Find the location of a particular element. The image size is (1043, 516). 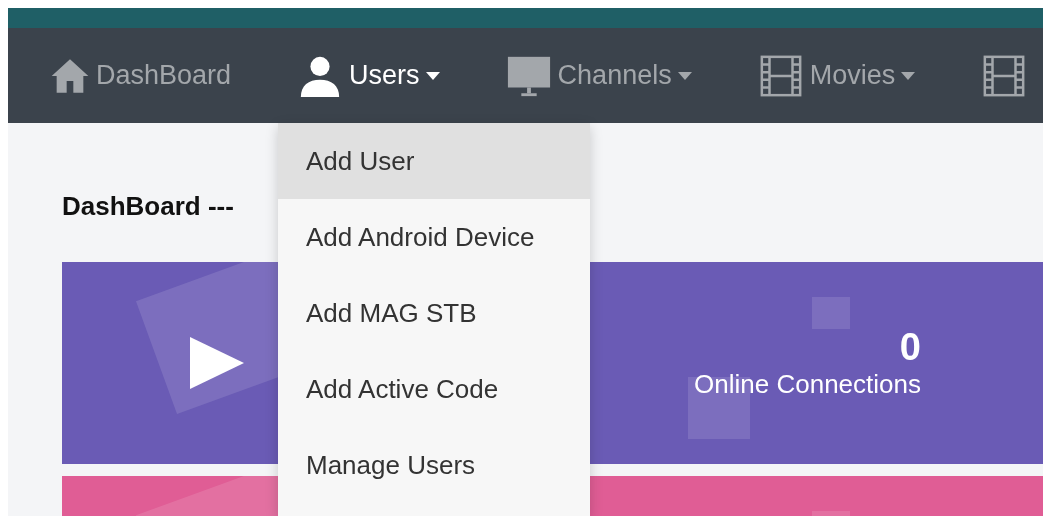

play-icon is located at coordinates (217, 363).